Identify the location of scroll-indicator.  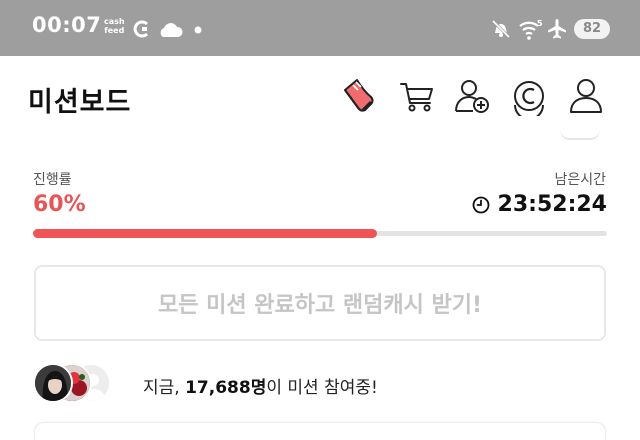
(580, 135).